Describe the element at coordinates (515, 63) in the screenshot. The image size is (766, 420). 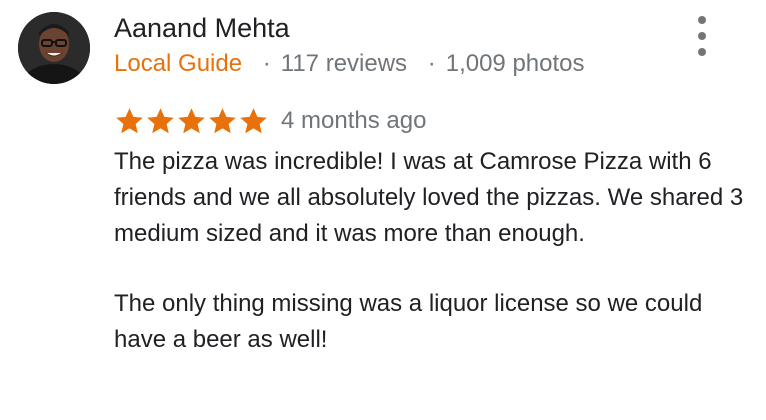
I see `photo-count: 1,009 photos` at that location.